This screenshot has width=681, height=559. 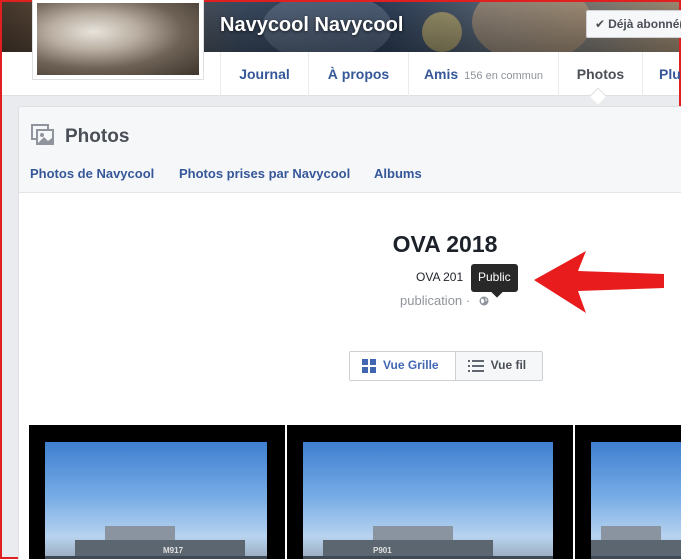 I want to click on photos-icon, so click(x=42, y=134).